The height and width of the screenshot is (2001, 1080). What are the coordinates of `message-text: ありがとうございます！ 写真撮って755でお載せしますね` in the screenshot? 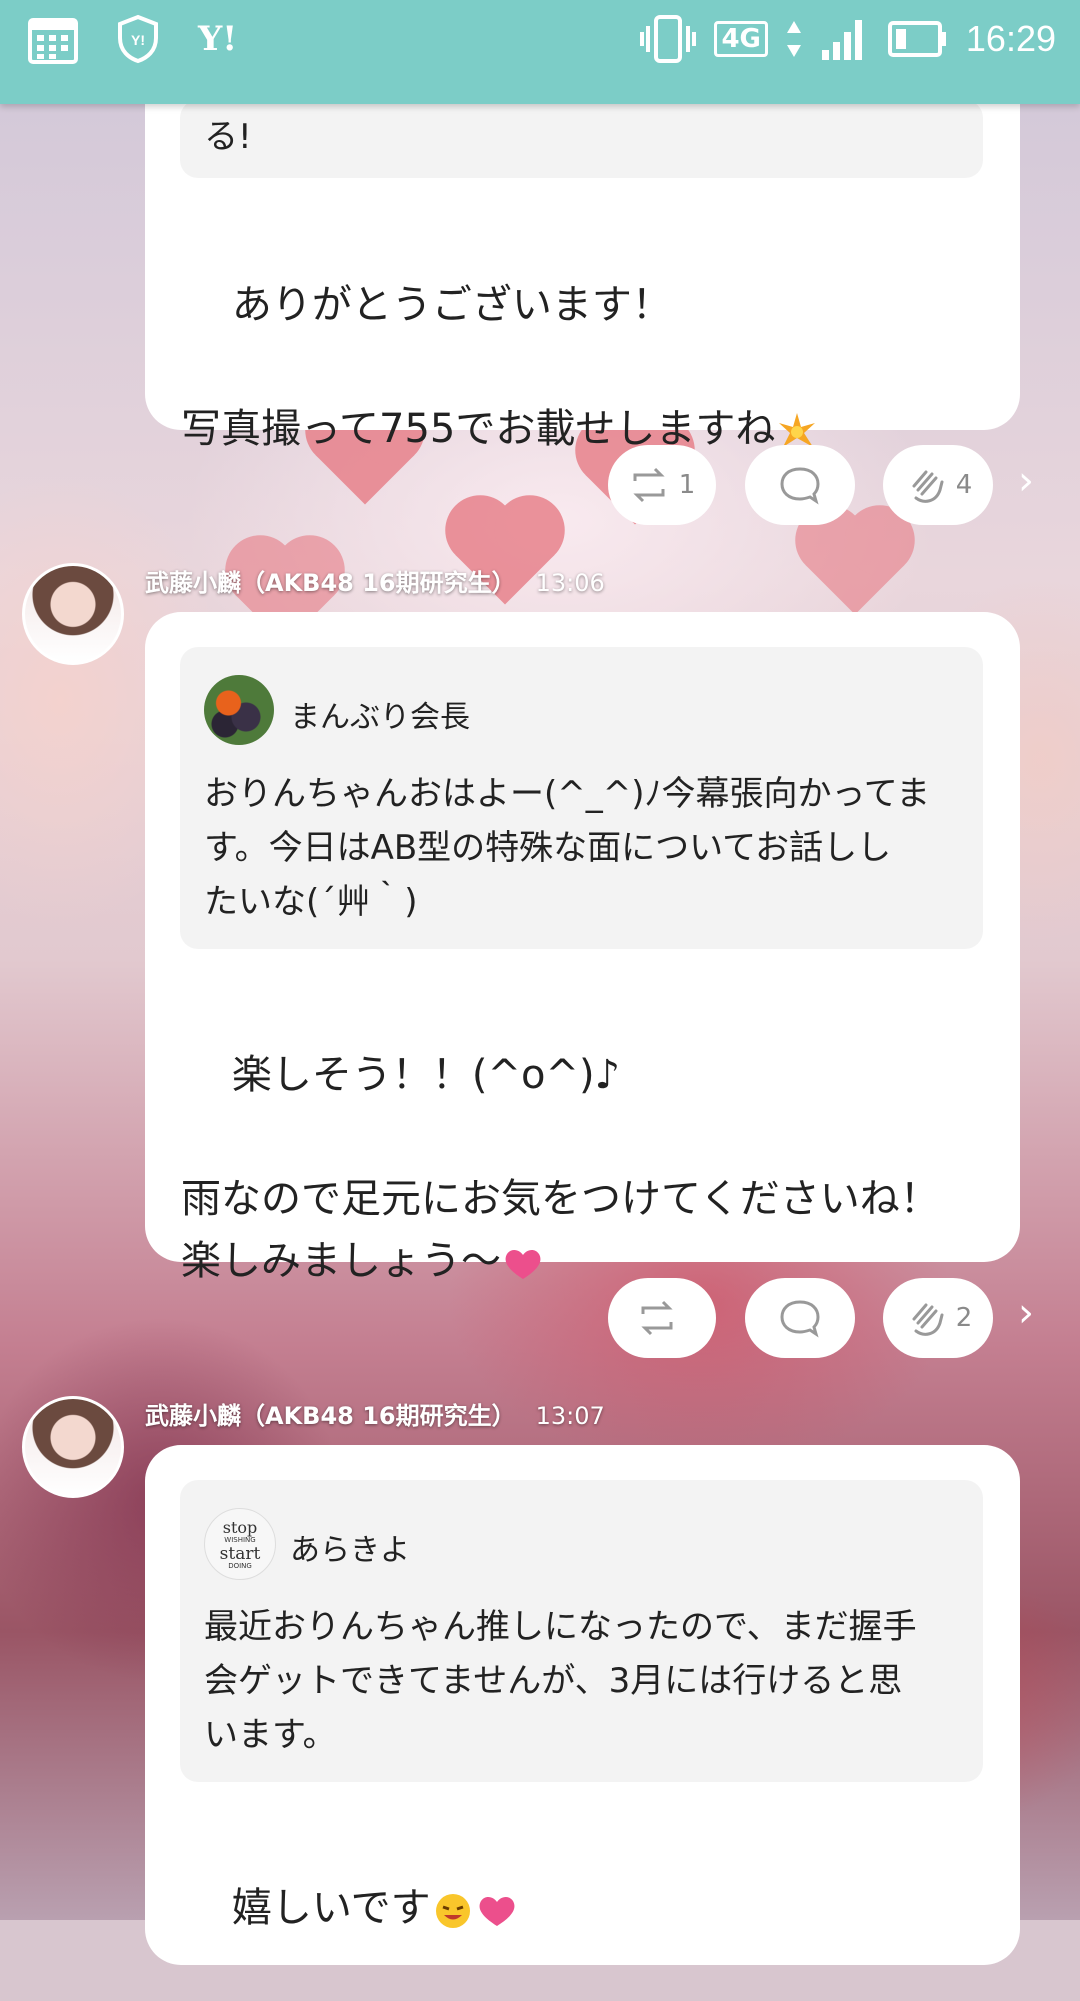 It's located at (500, 367).